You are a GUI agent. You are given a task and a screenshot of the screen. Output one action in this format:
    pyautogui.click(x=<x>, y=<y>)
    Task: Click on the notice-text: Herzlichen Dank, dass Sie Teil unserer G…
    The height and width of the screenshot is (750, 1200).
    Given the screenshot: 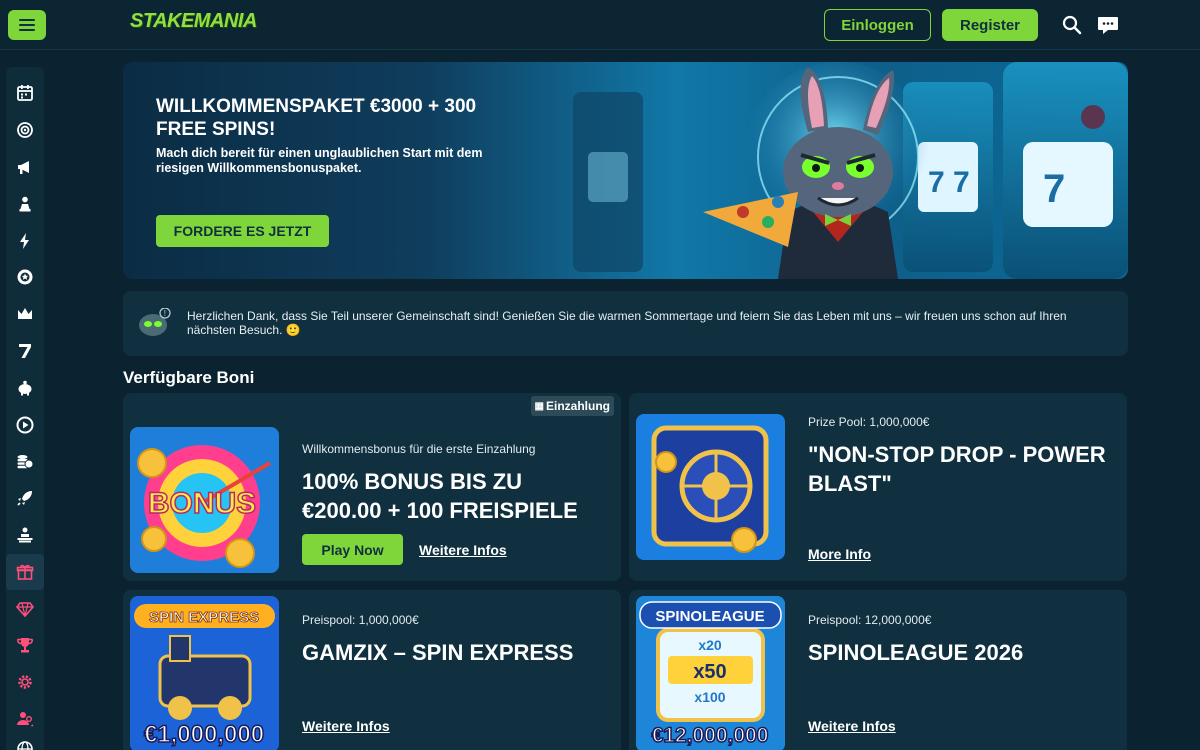 What is the action you would take?
    pyautogui.click(x=627, y=323)
    